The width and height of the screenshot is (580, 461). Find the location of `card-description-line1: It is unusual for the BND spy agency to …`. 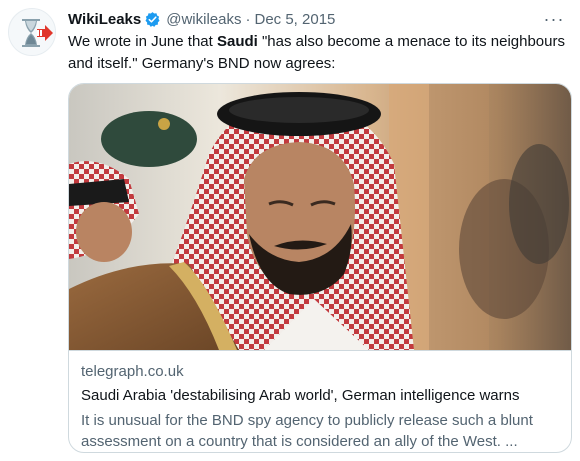

card-description-line1: It is unusual for the BND spy agency to … is located at coordinates (307, 420).